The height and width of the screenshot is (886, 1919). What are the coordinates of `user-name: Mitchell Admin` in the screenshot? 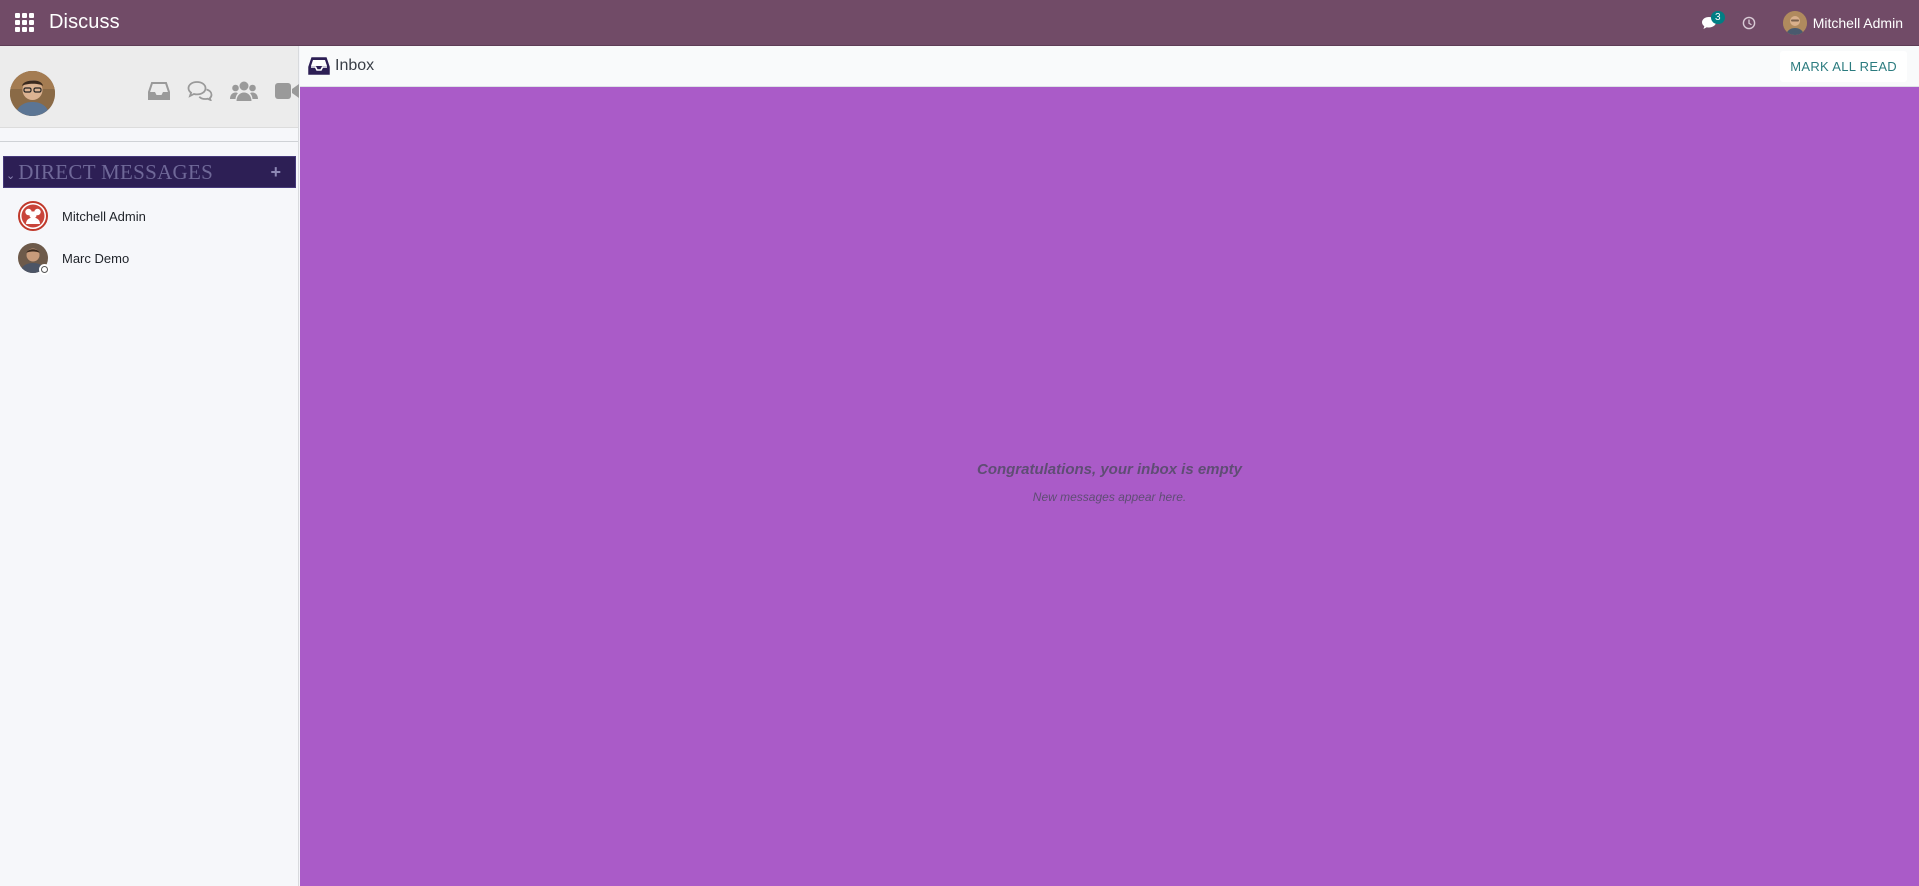 It's located at (1857, 22).